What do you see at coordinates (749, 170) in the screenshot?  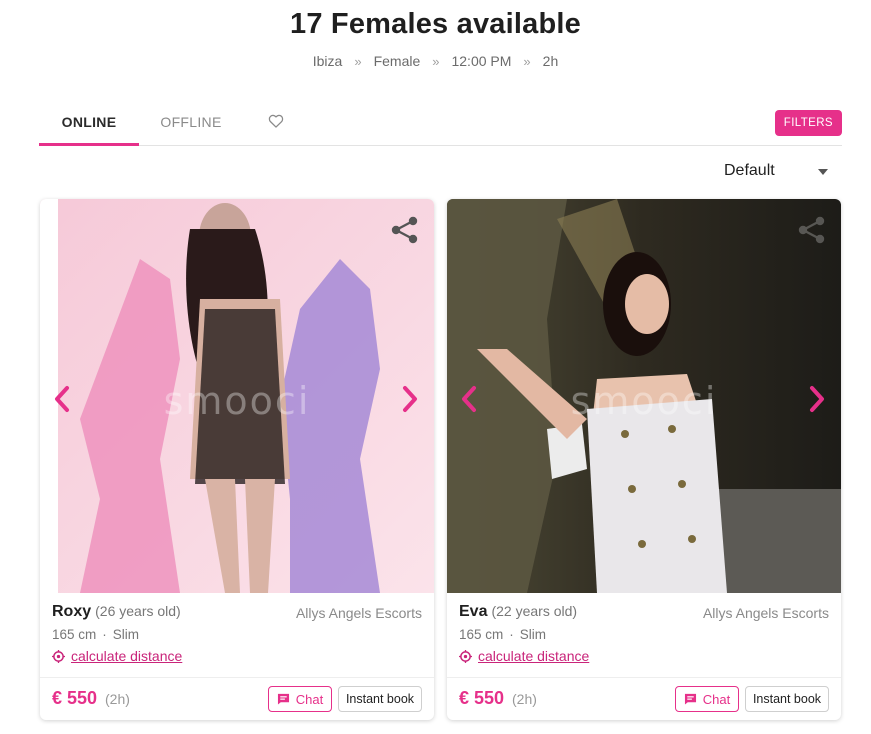 I see `sort-selected-value: Default` at bounding box center [749, 170].